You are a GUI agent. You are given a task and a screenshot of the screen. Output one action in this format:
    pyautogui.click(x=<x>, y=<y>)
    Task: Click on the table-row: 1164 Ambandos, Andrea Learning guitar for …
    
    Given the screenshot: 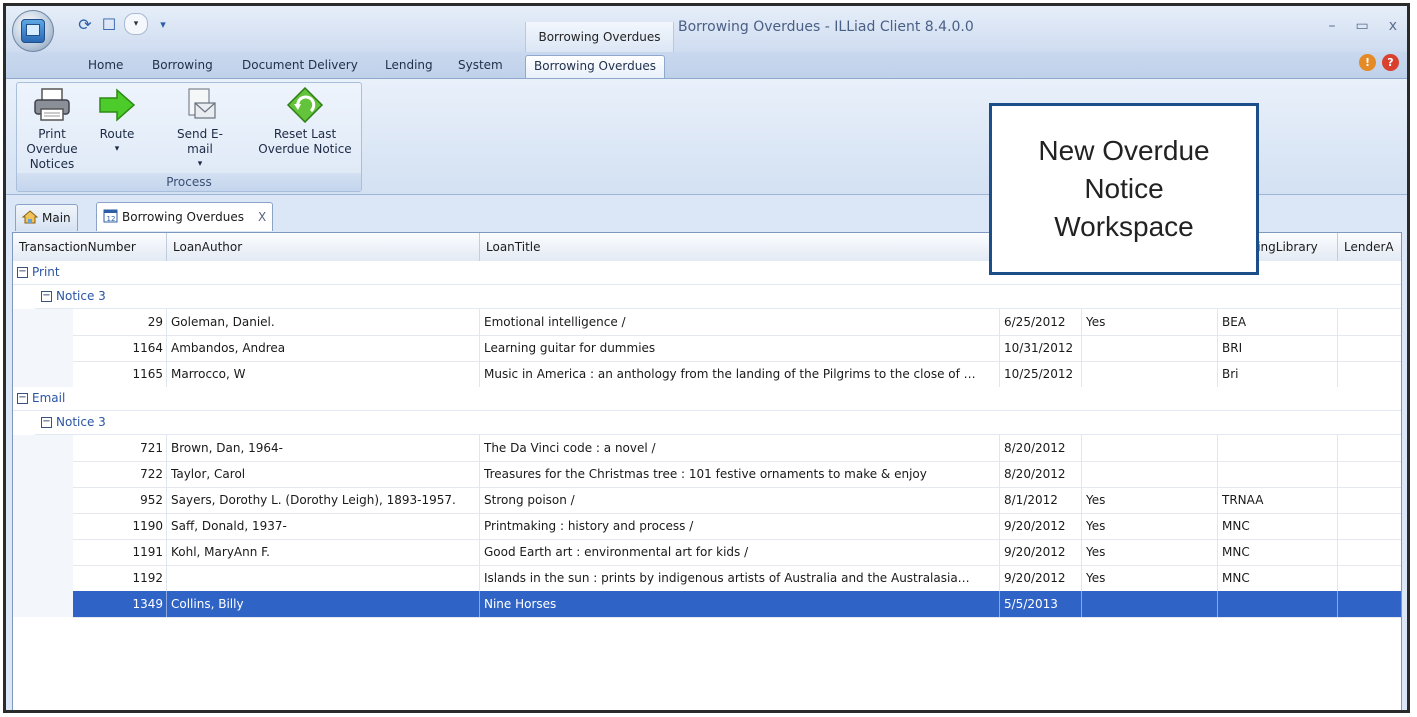 What is the action you would take?
    pyautogui.click(x=737, y=348)
    